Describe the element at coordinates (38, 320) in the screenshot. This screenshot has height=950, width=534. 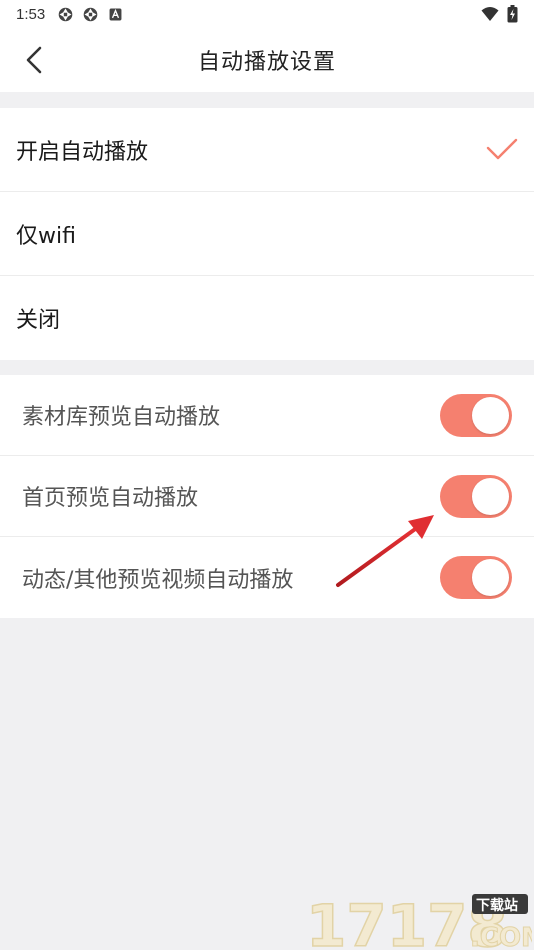
I see `option-label: 关闭` at that location.